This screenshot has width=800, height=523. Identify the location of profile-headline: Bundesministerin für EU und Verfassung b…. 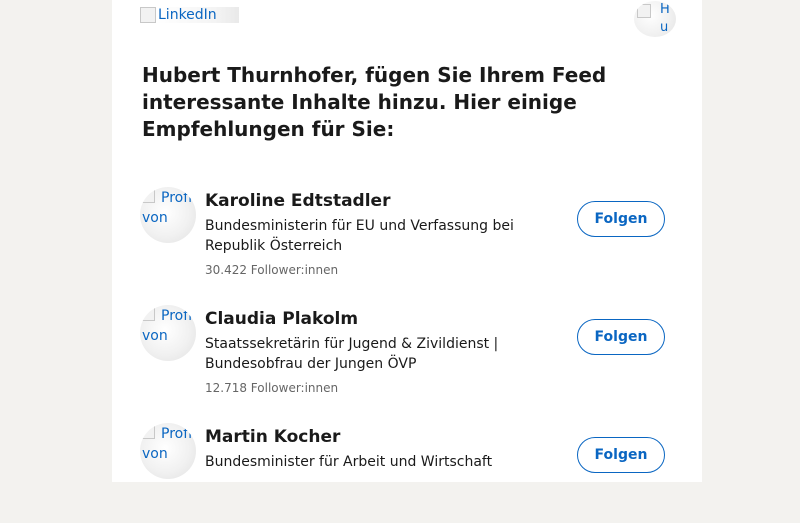
(359, 236).